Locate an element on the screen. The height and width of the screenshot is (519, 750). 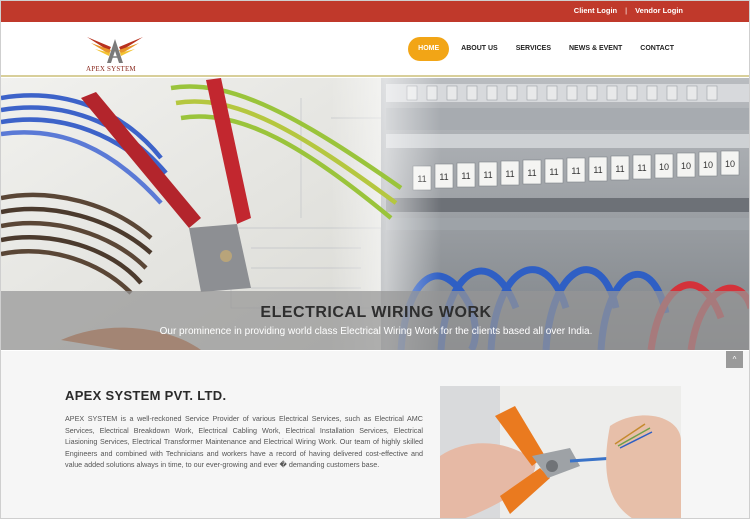
logo-text: APEX SYSTEM is located at coordinates (111, 69).